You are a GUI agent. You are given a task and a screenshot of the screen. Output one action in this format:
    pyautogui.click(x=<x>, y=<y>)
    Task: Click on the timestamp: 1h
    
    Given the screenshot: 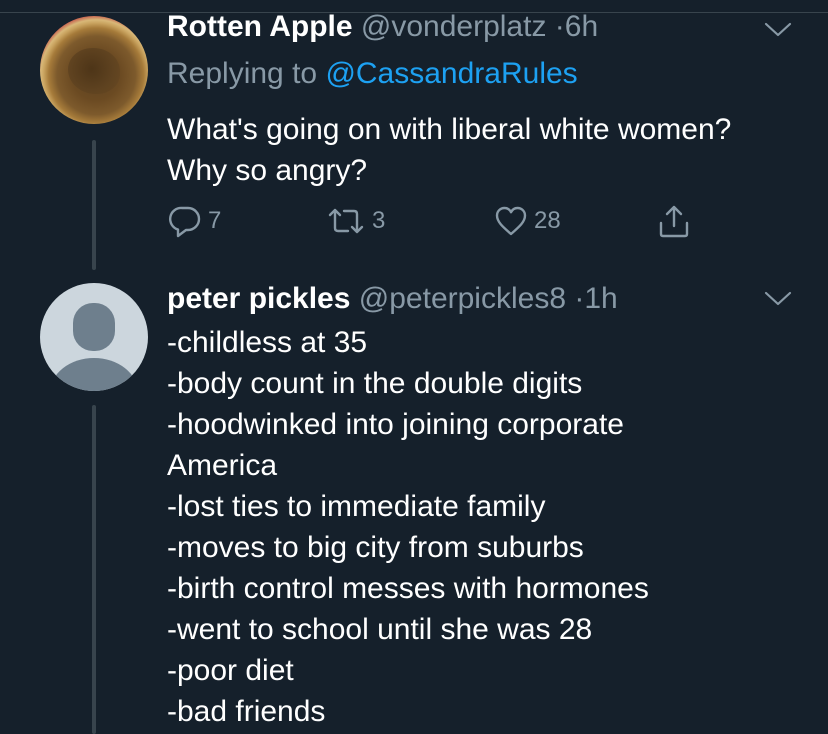 What is the action you would take?
    pyautogui.click(x=600, y=298)
    